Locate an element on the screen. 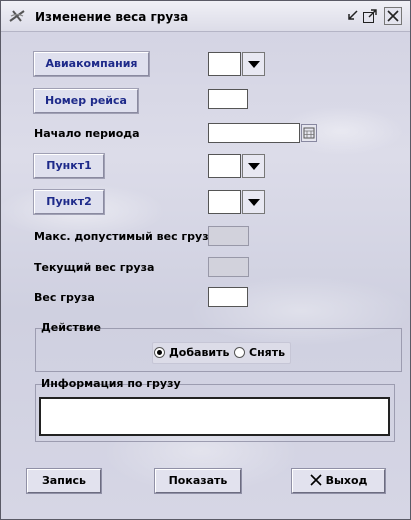  period-start-input is located at coordinates (254, 133).